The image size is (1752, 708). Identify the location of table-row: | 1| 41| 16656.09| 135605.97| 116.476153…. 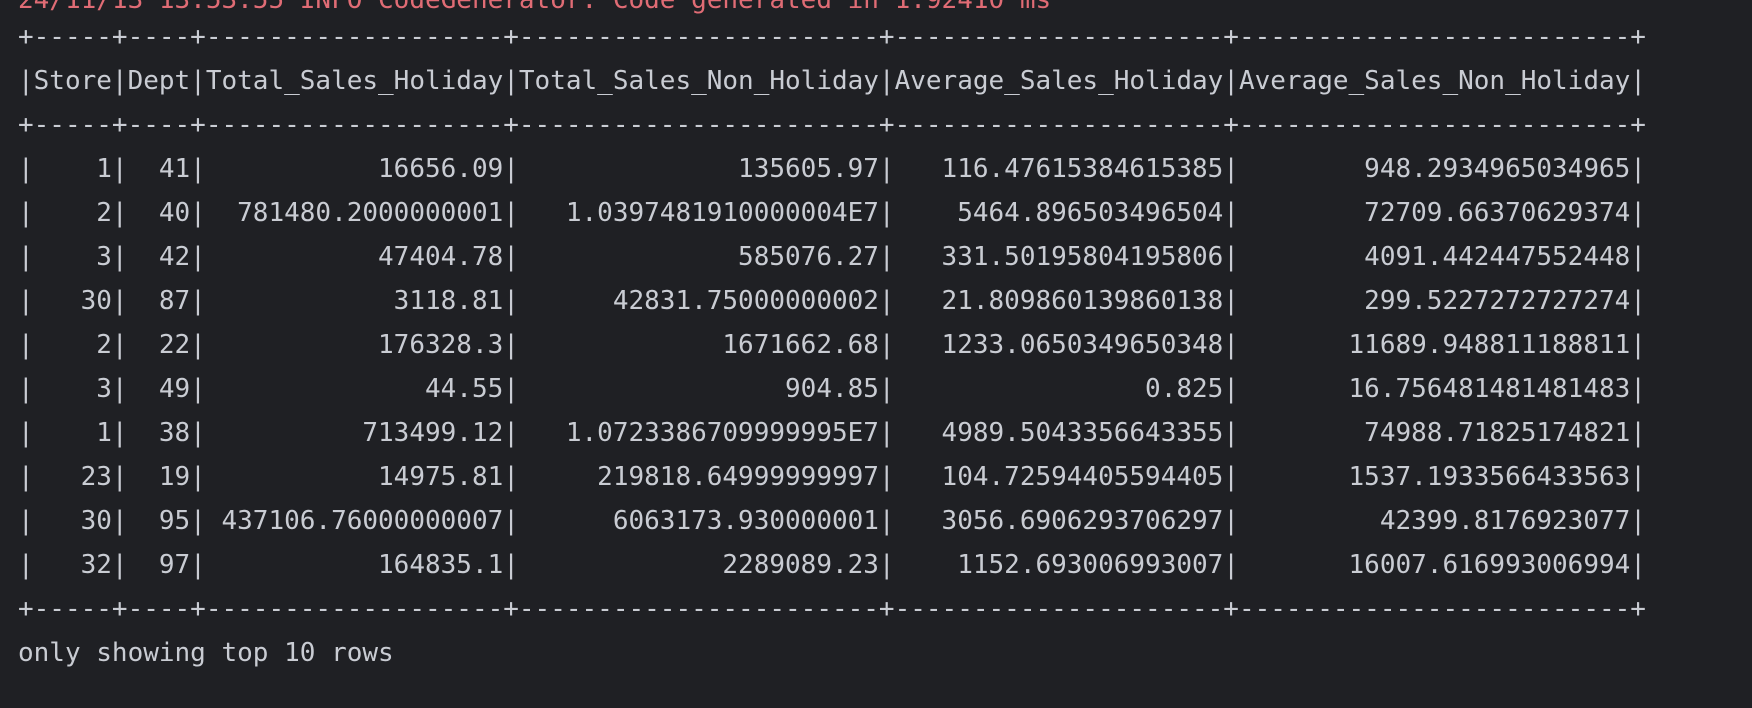
(832, 169).